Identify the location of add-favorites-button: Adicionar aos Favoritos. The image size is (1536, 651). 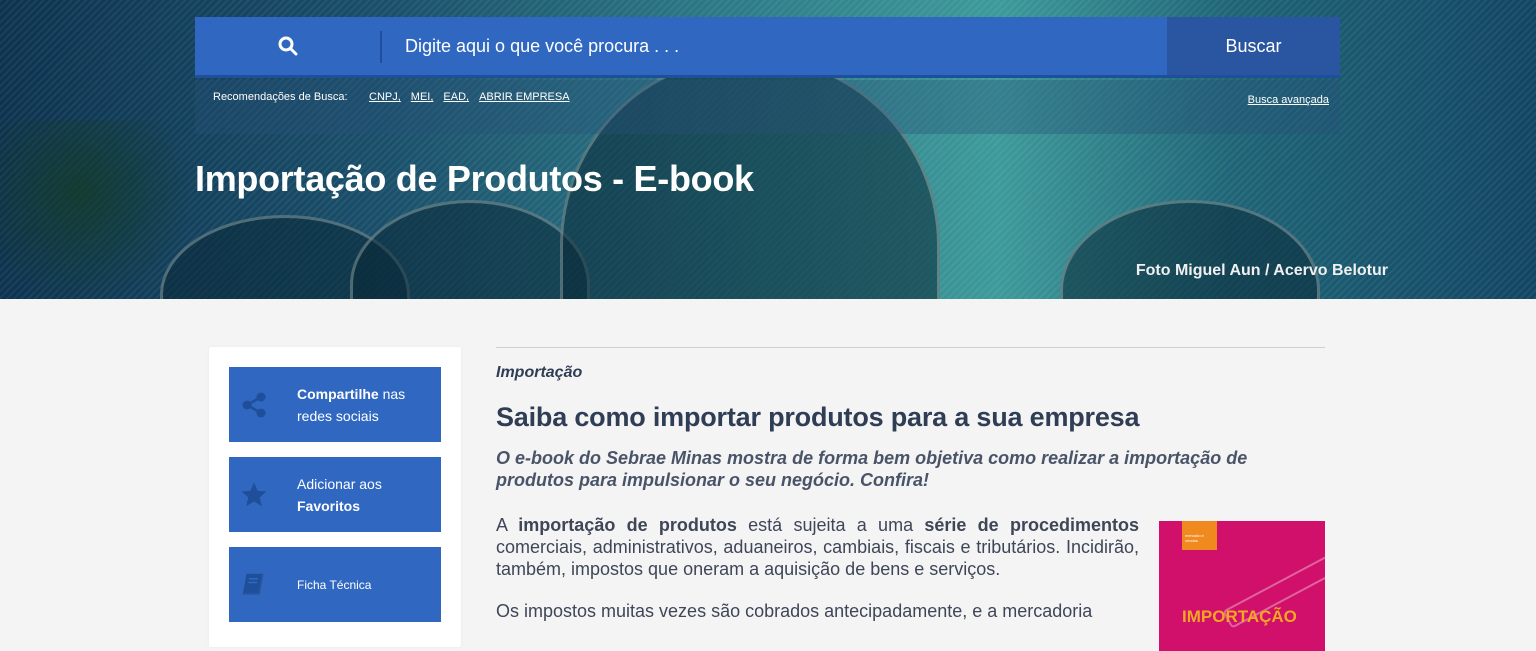
(335, 494).